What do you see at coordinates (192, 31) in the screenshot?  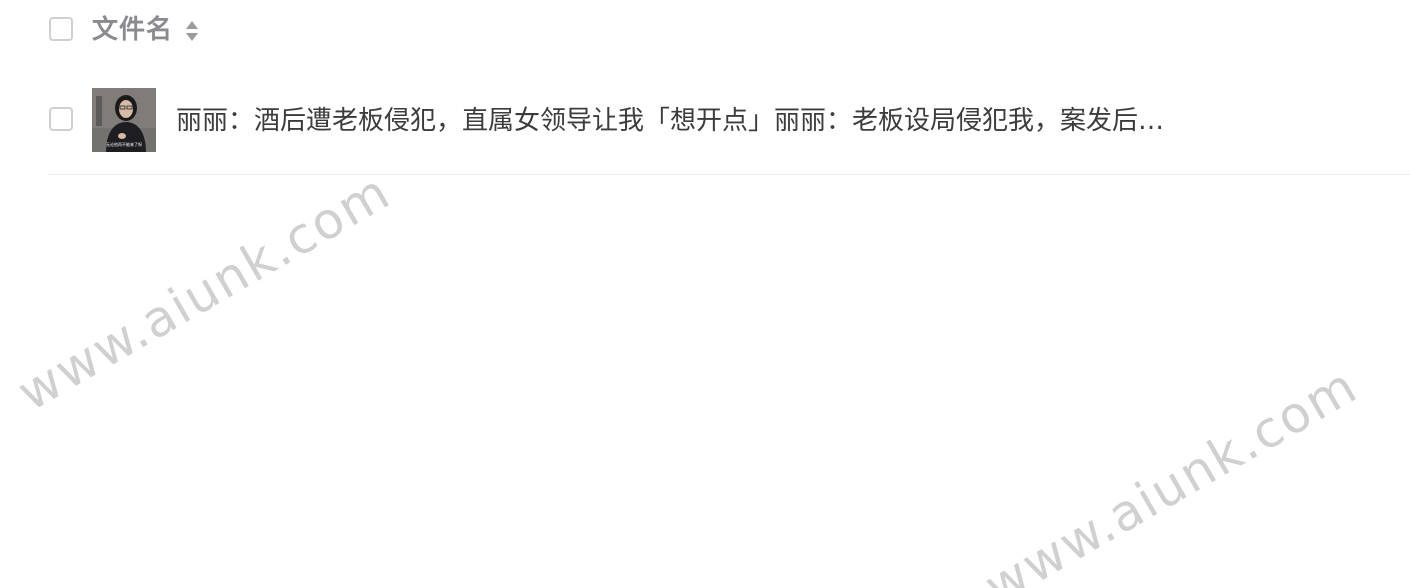 I see `sort-icon` at bounding box center [192, 31].